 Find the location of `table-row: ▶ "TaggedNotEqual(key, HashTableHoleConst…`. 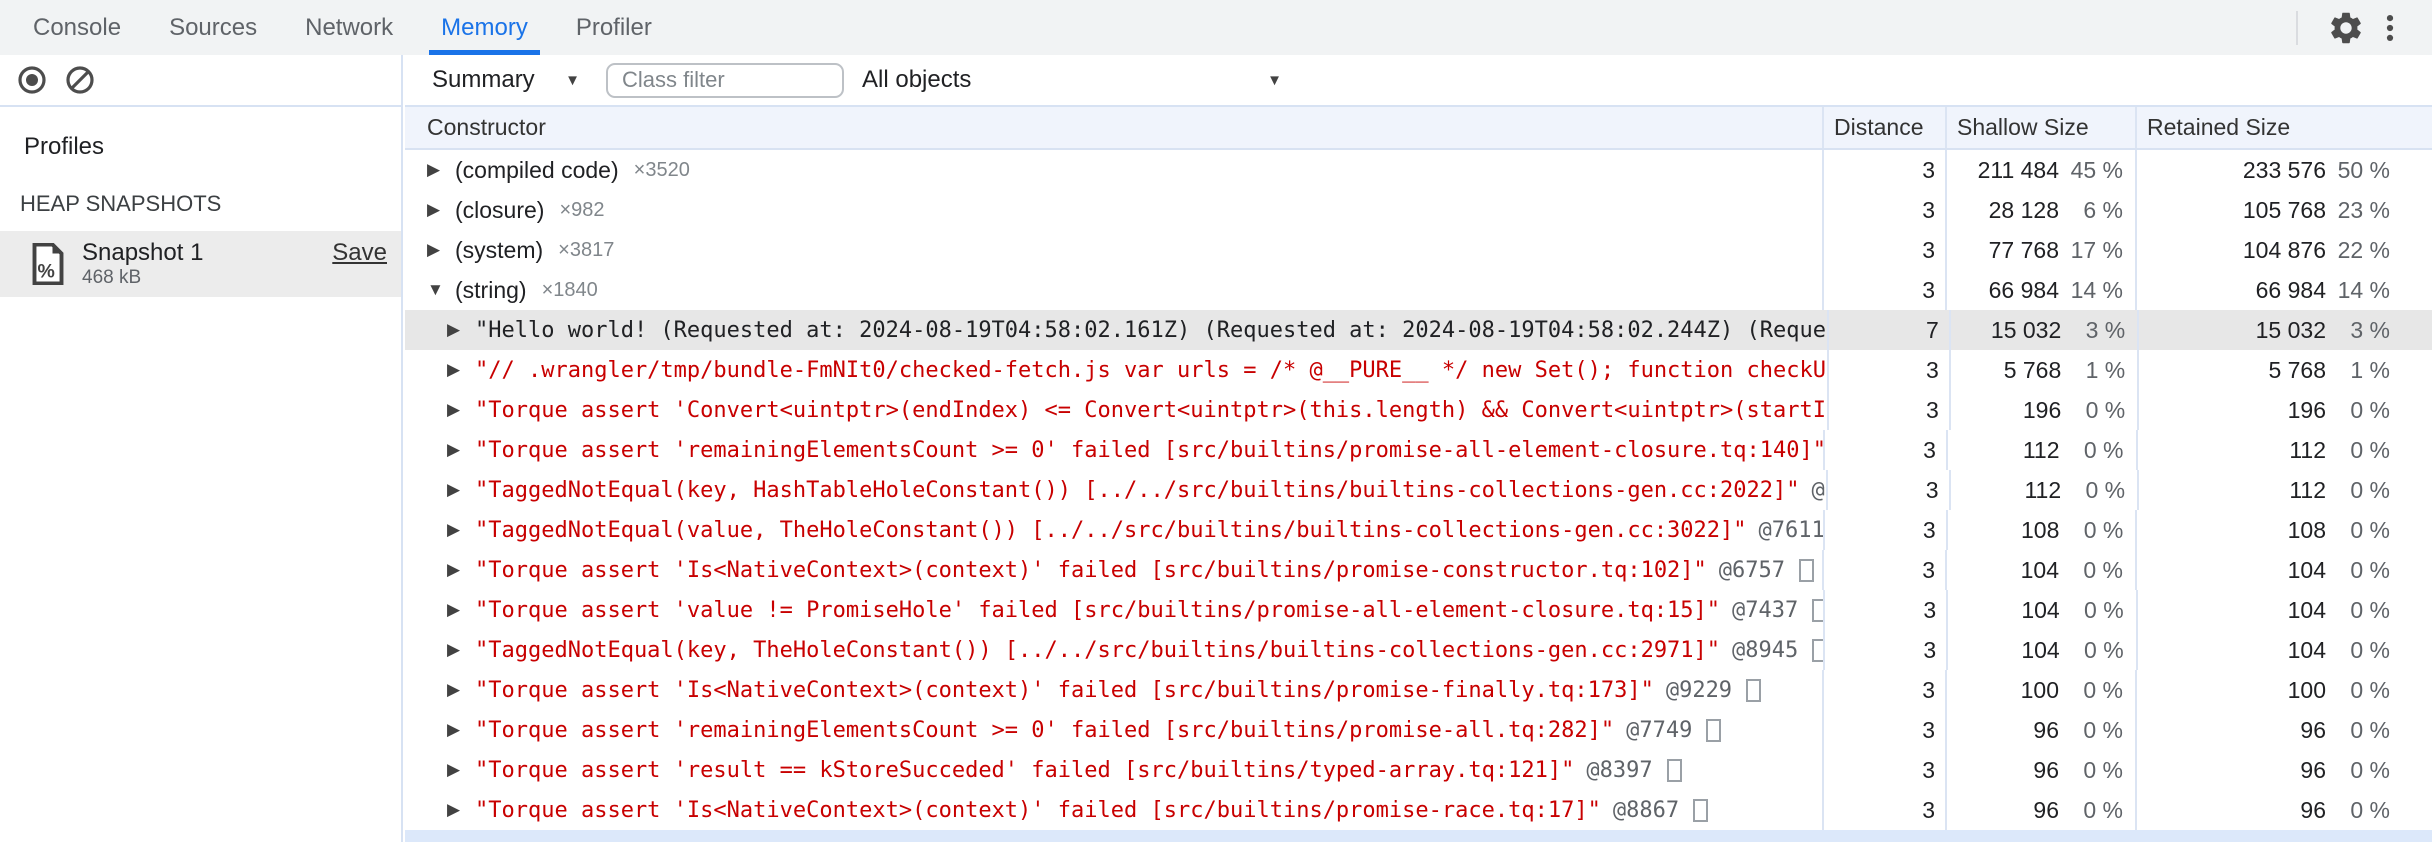

table-row: ▶ "TaggedNotEqual(key, HashTableHoleConst… is located at coordinates (1418, 490).